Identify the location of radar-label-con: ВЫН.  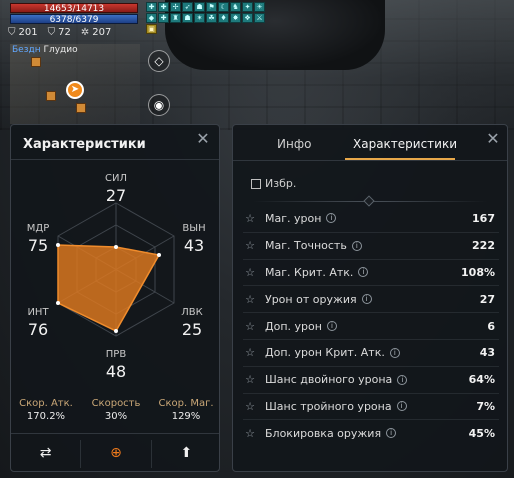
(193, 228).